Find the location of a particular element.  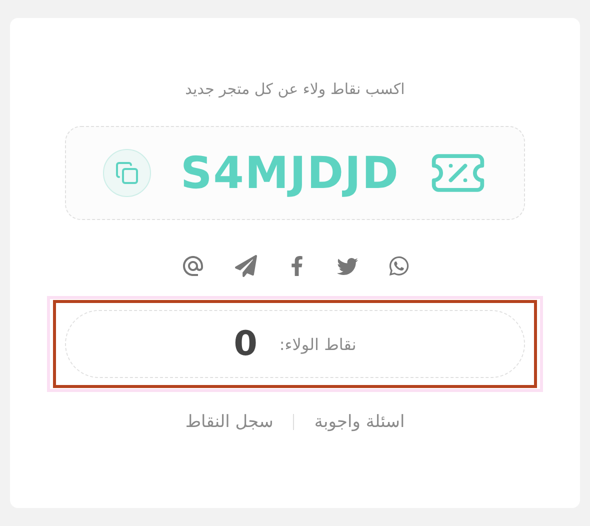

paper-plane-button is located at coordinates (245, 266).